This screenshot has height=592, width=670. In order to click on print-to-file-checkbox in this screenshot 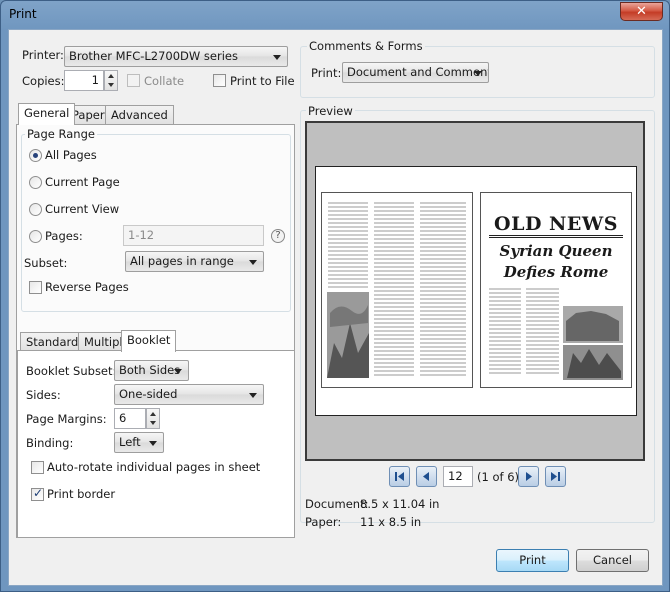, I will do `click(219, 80)`.